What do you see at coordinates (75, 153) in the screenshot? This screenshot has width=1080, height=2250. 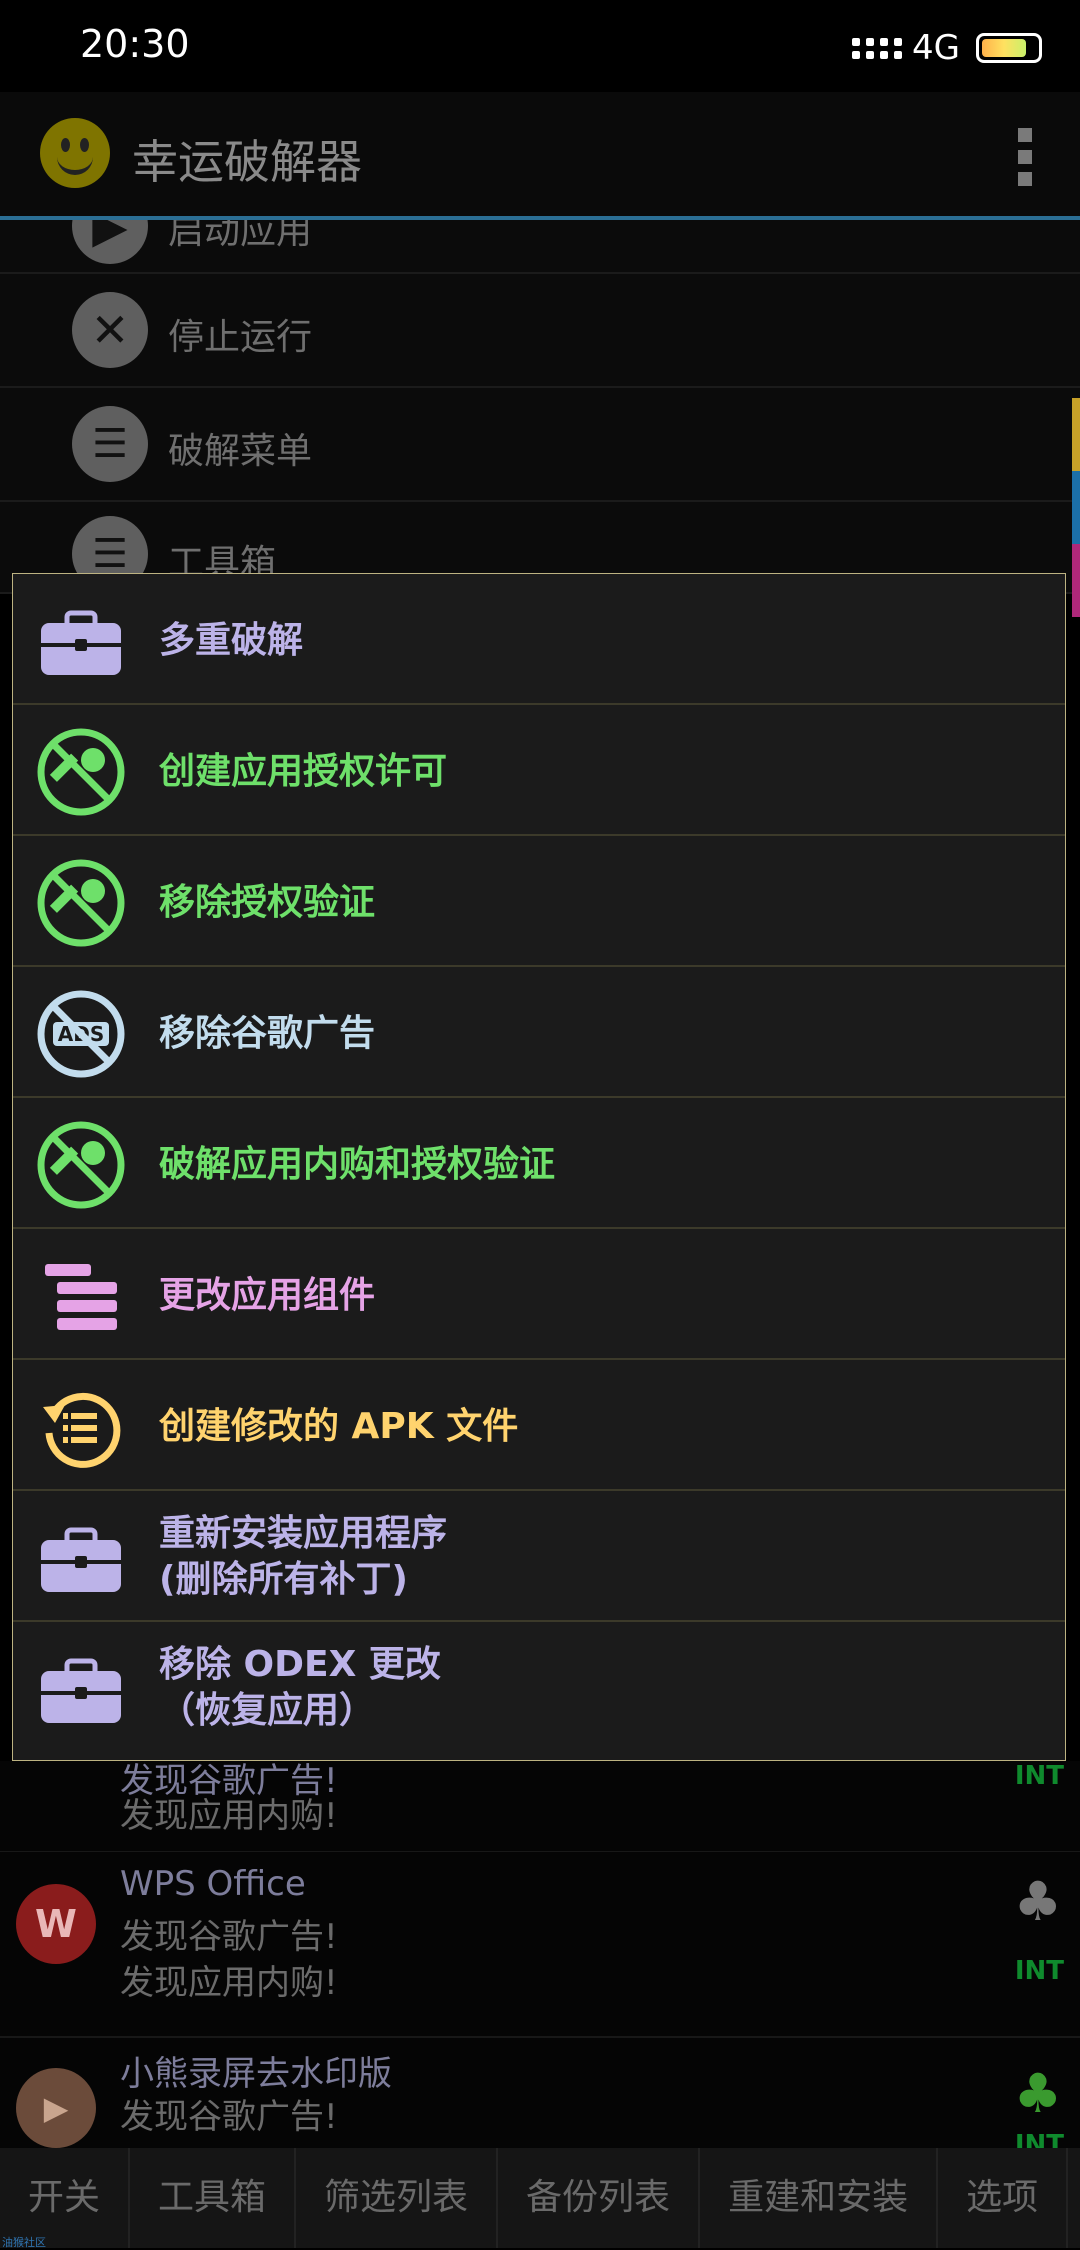 I see `lucky-face-logo-icon` at bounding box center [75, 153].